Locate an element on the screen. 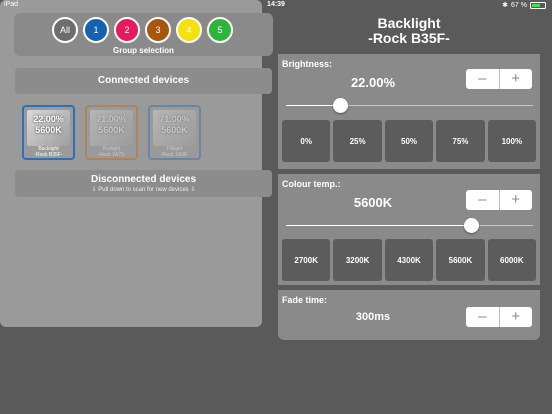 The image size is (552, 414). battery-icon is located at coordinates (538, 5).